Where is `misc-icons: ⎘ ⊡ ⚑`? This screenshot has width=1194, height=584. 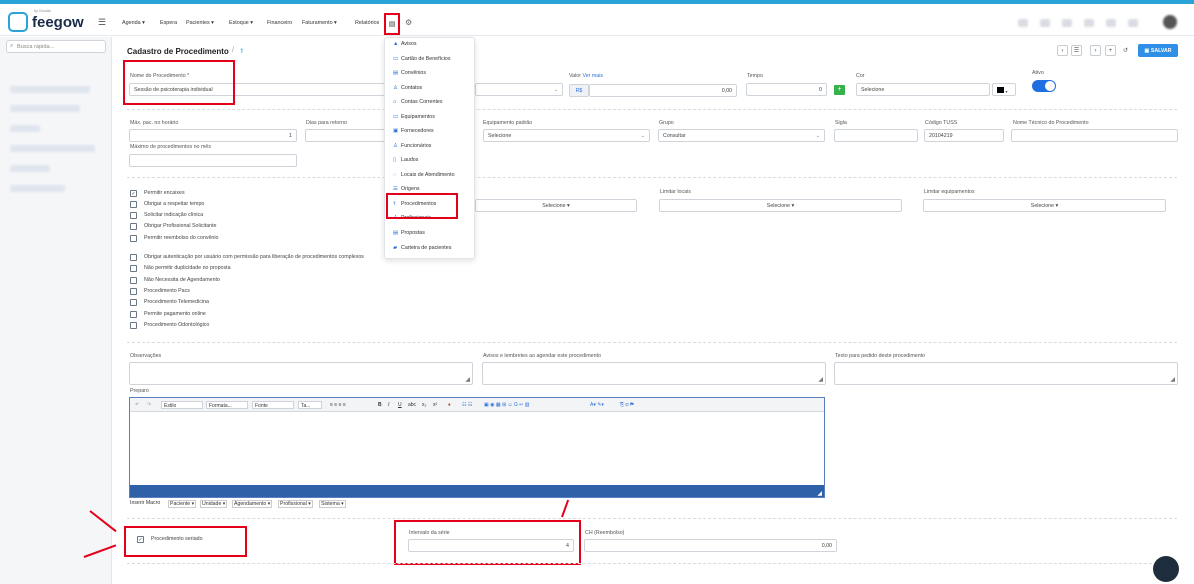 misc-icons: ⎘ ⊡ ⚑ is located at coordinates (627, 405).